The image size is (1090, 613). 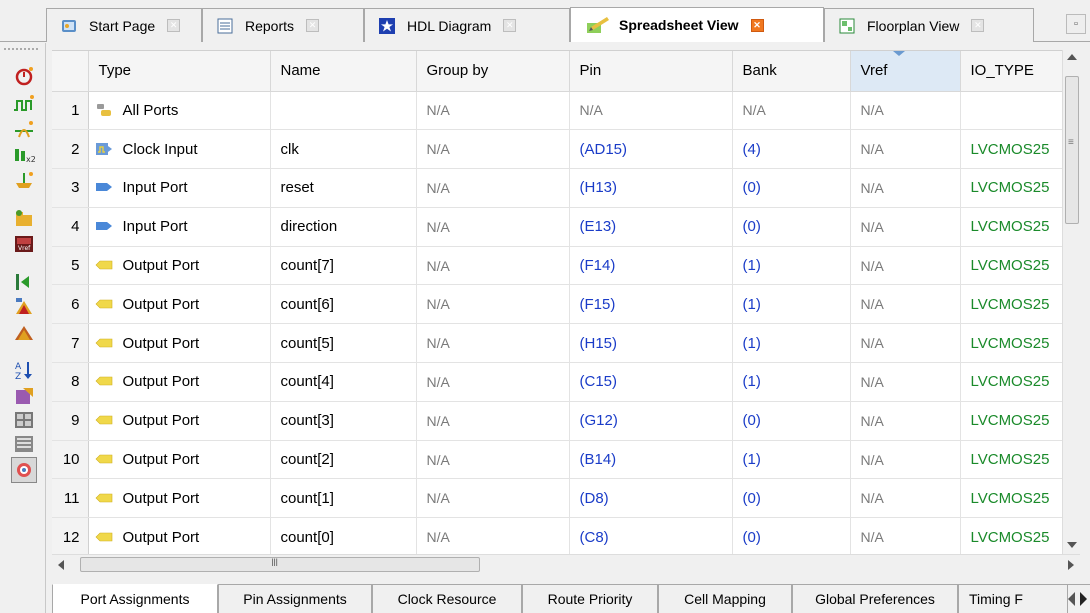 I want to click on tab-start-page: Start Page ✕, so click(x=124, y=25).